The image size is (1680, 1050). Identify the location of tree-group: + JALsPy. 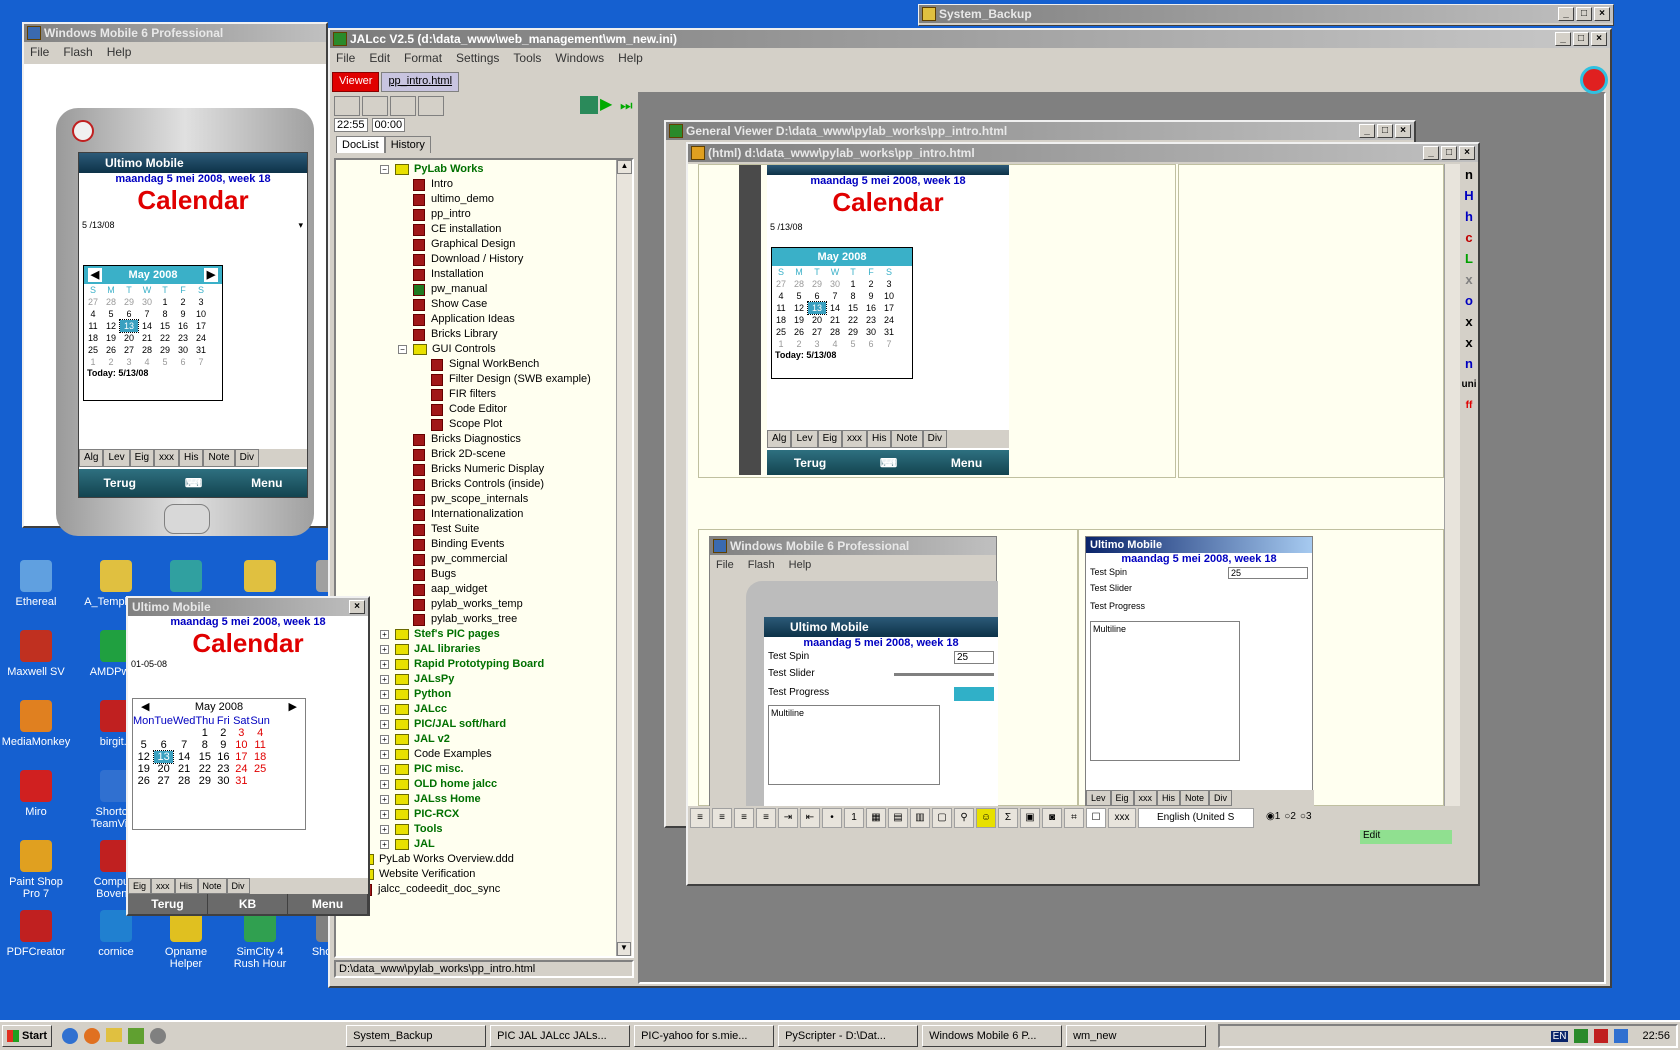
(484, 679).